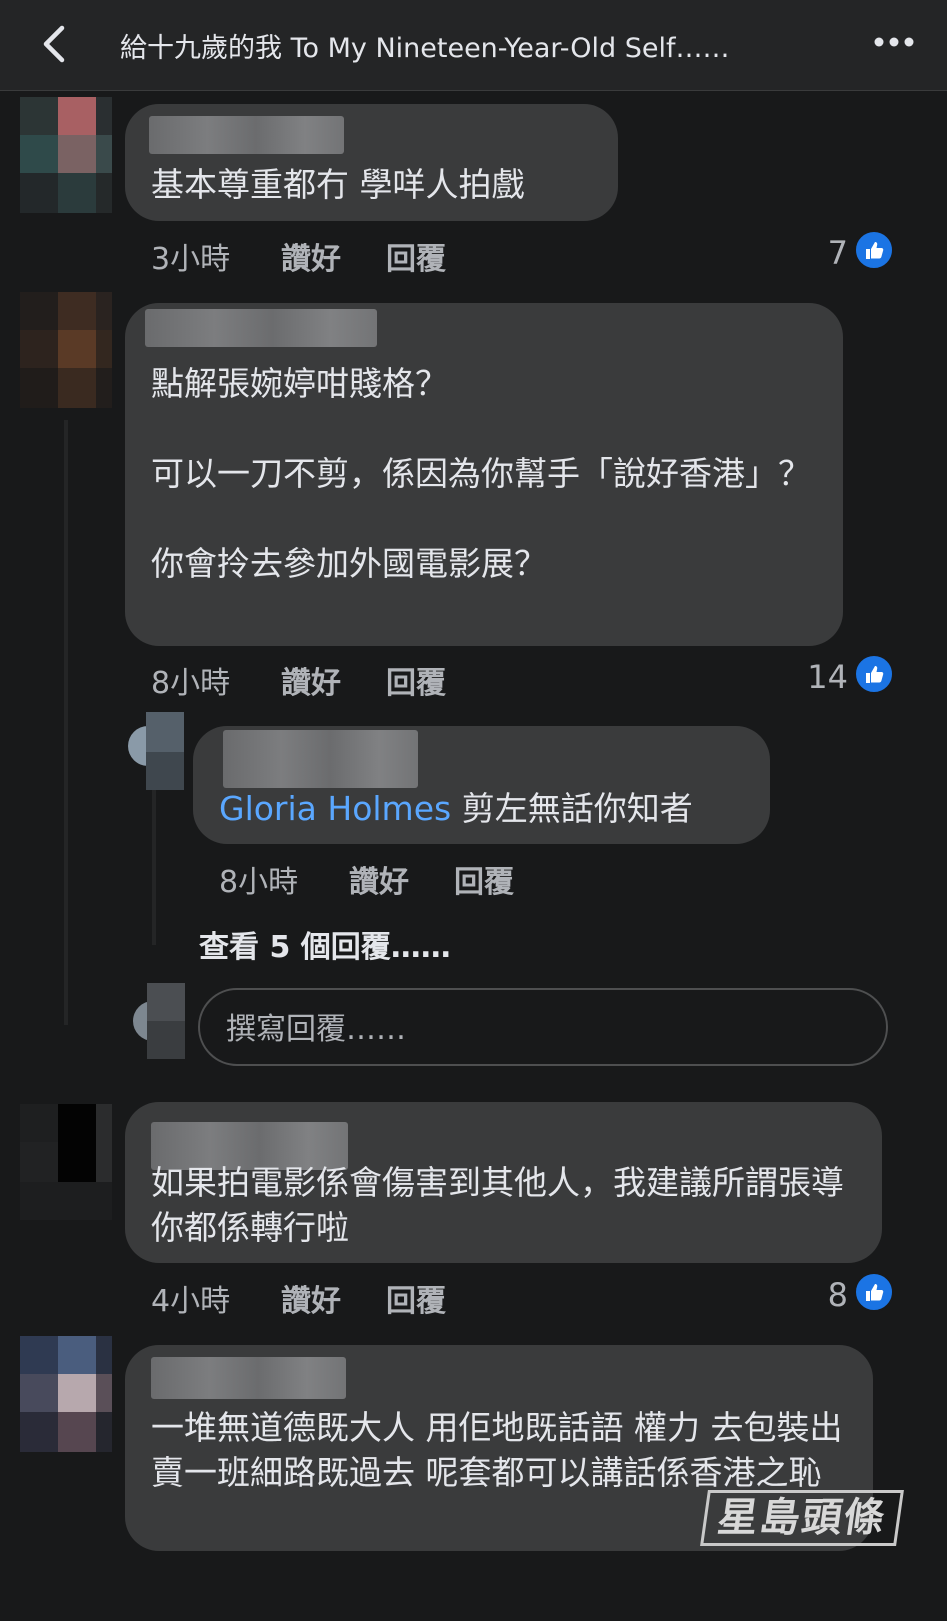 The width and height of the screenshot is (947, 1621). What do you see at coordinates (481, 785) in the screenshot?
I see `reply-bubble: Gloria Holmes 剪左無話你知者` at bounding box center [481, 785].